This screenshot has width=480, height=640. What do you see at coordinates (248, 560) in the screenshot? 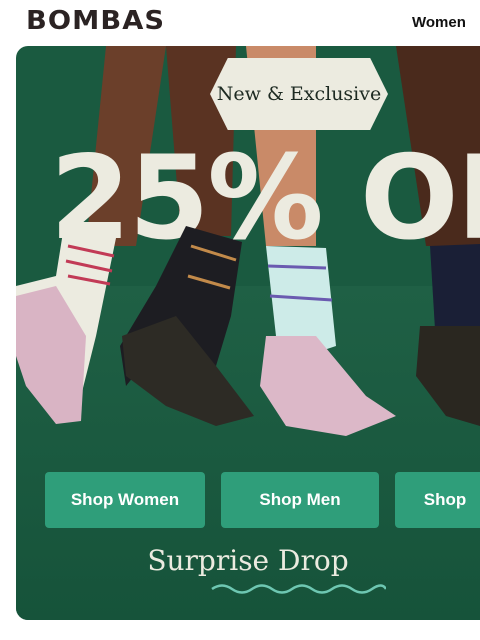
I see `surprise-drop-title: Surprise Drop` at bounding box center [248, 560].